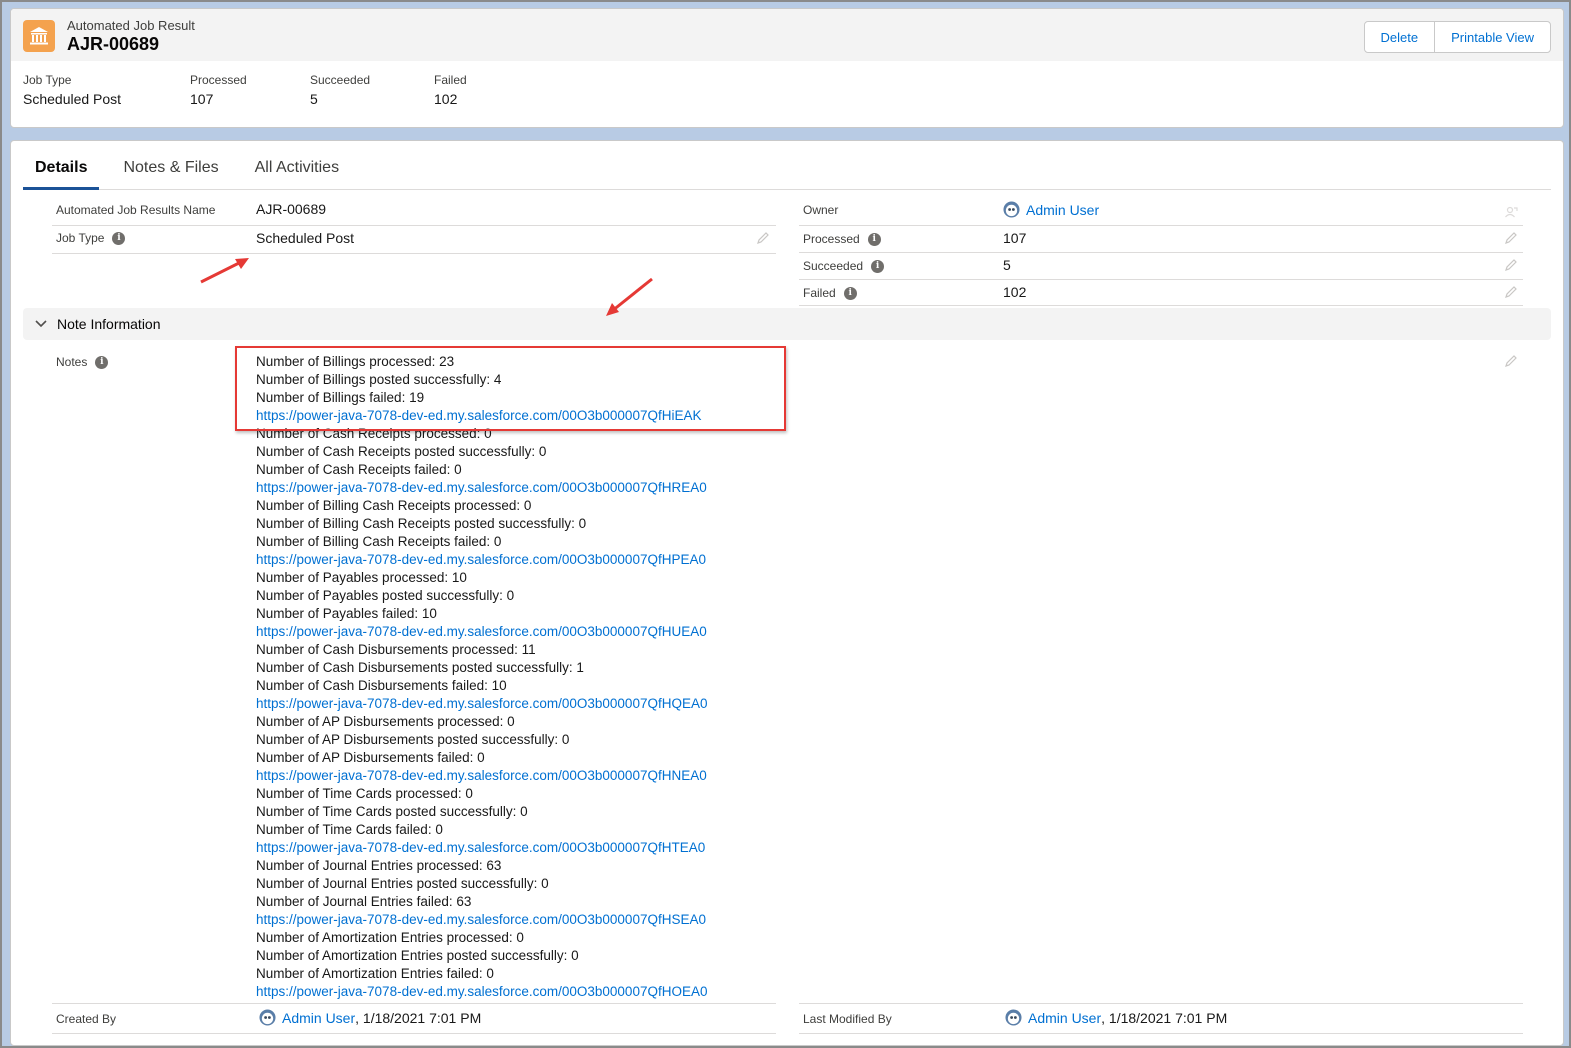  Describe the element at coordinates (109, 324) in the screenshot. I see `section-title: Note Information` at that location.